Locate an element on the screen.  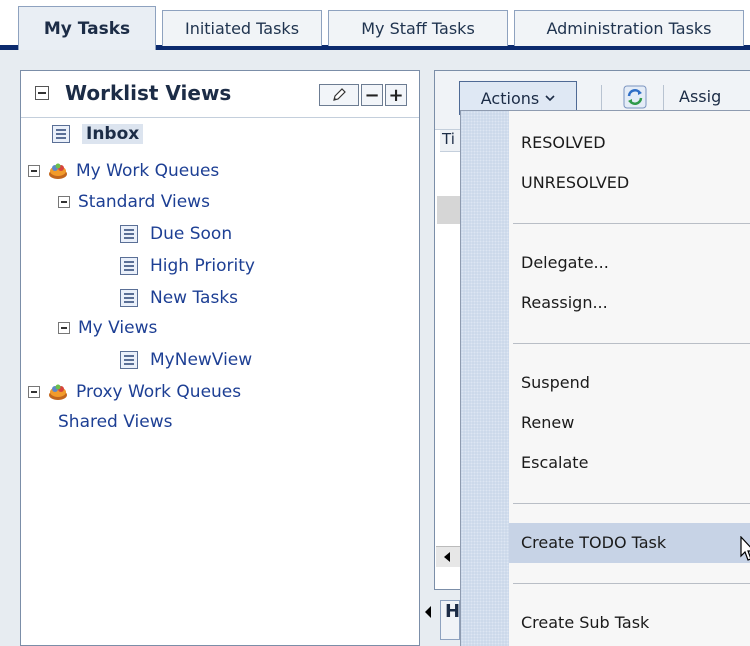
tree-item-standard-views: Standard Views is located at coordinates (134, 202).